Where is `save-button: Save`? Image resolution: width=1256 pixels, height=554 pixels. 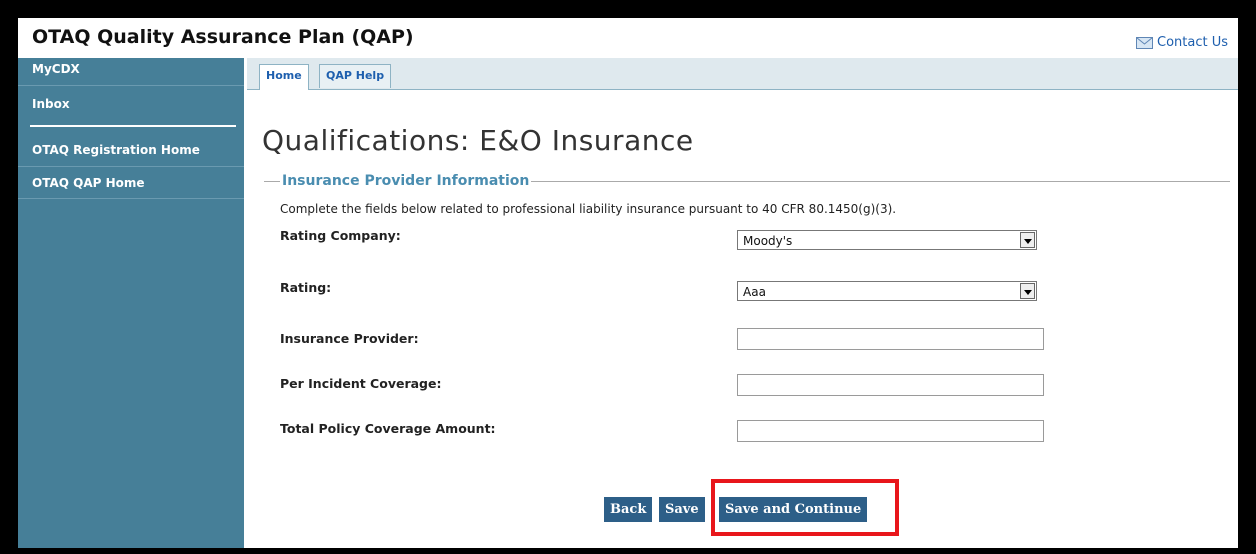 save-button: Save is located at coordinates (682, 509).